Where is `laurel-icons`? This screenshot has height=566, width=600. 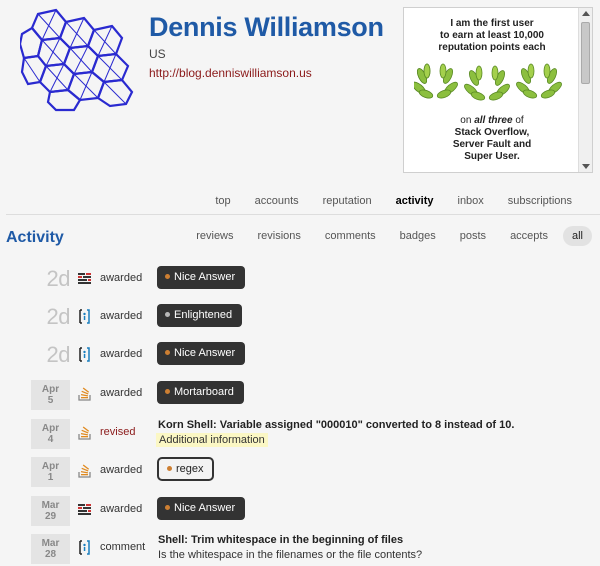 laurel-icons is located at coordinates (489, 83).